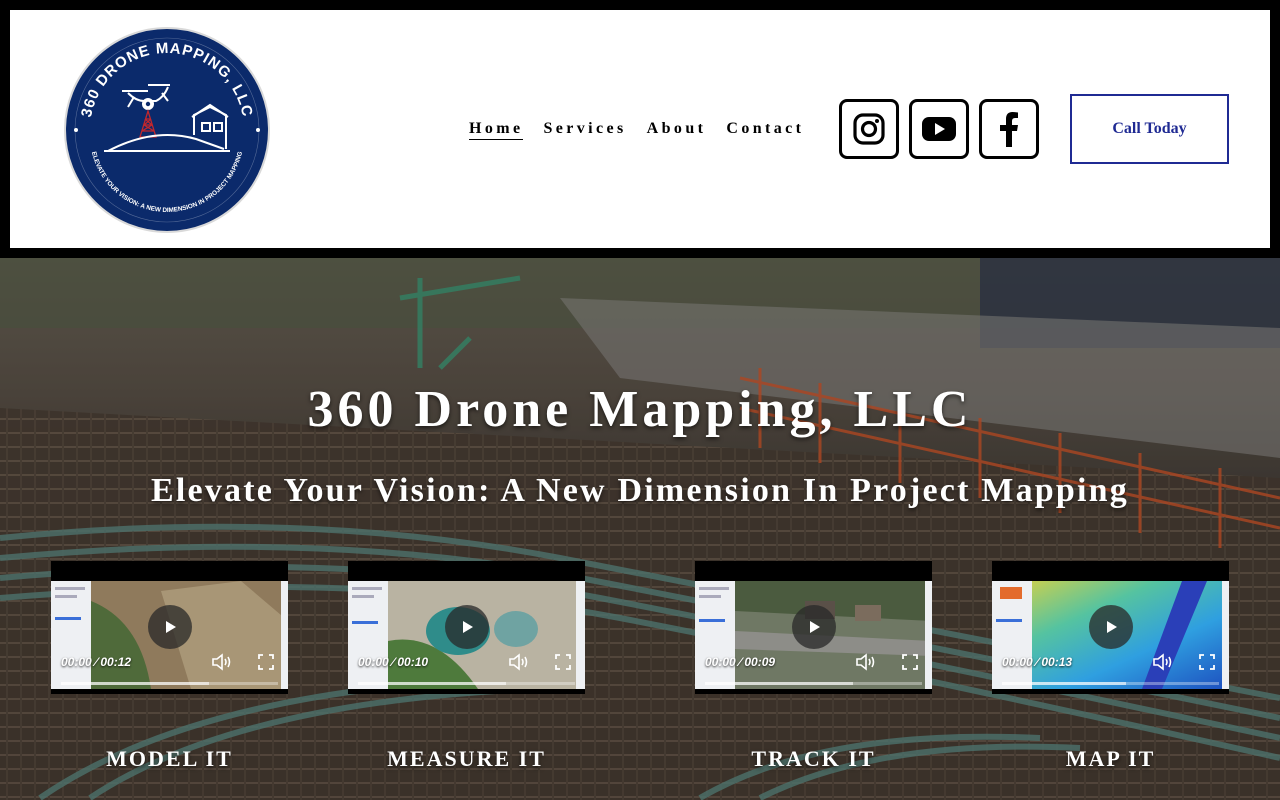  I want to click on video-time: 00:00 ⁄ 00:10, so click(393, 662).